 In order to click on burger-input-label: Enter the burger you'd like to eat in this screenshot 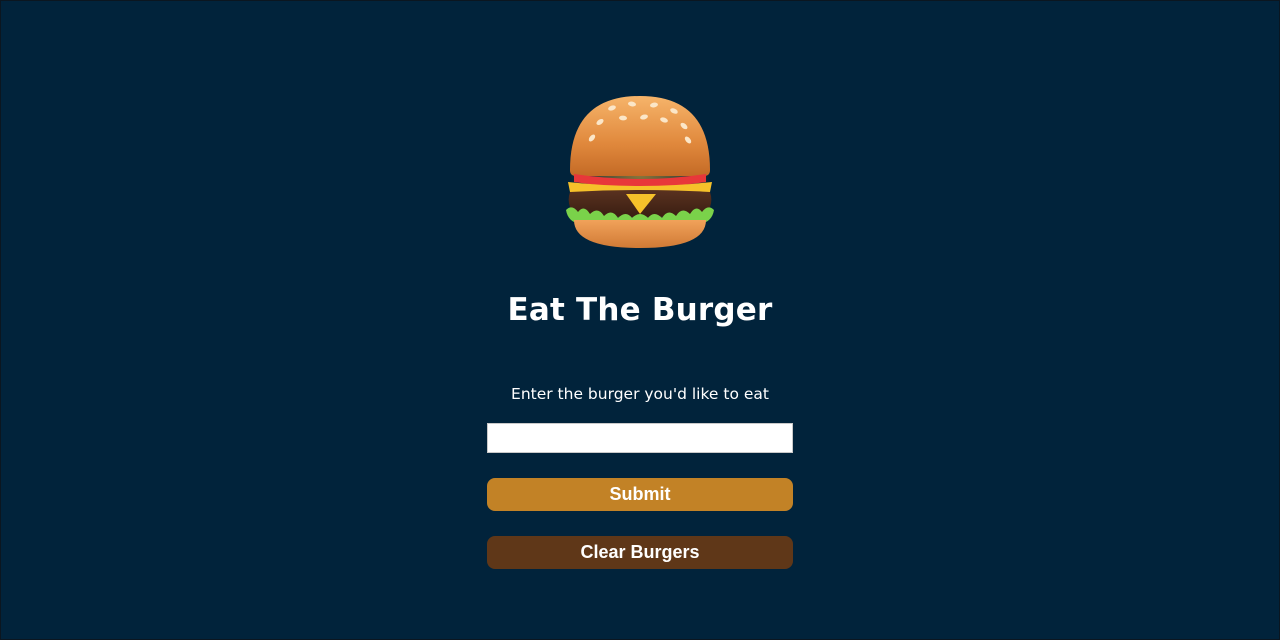, I will do `click(640, 394)`.